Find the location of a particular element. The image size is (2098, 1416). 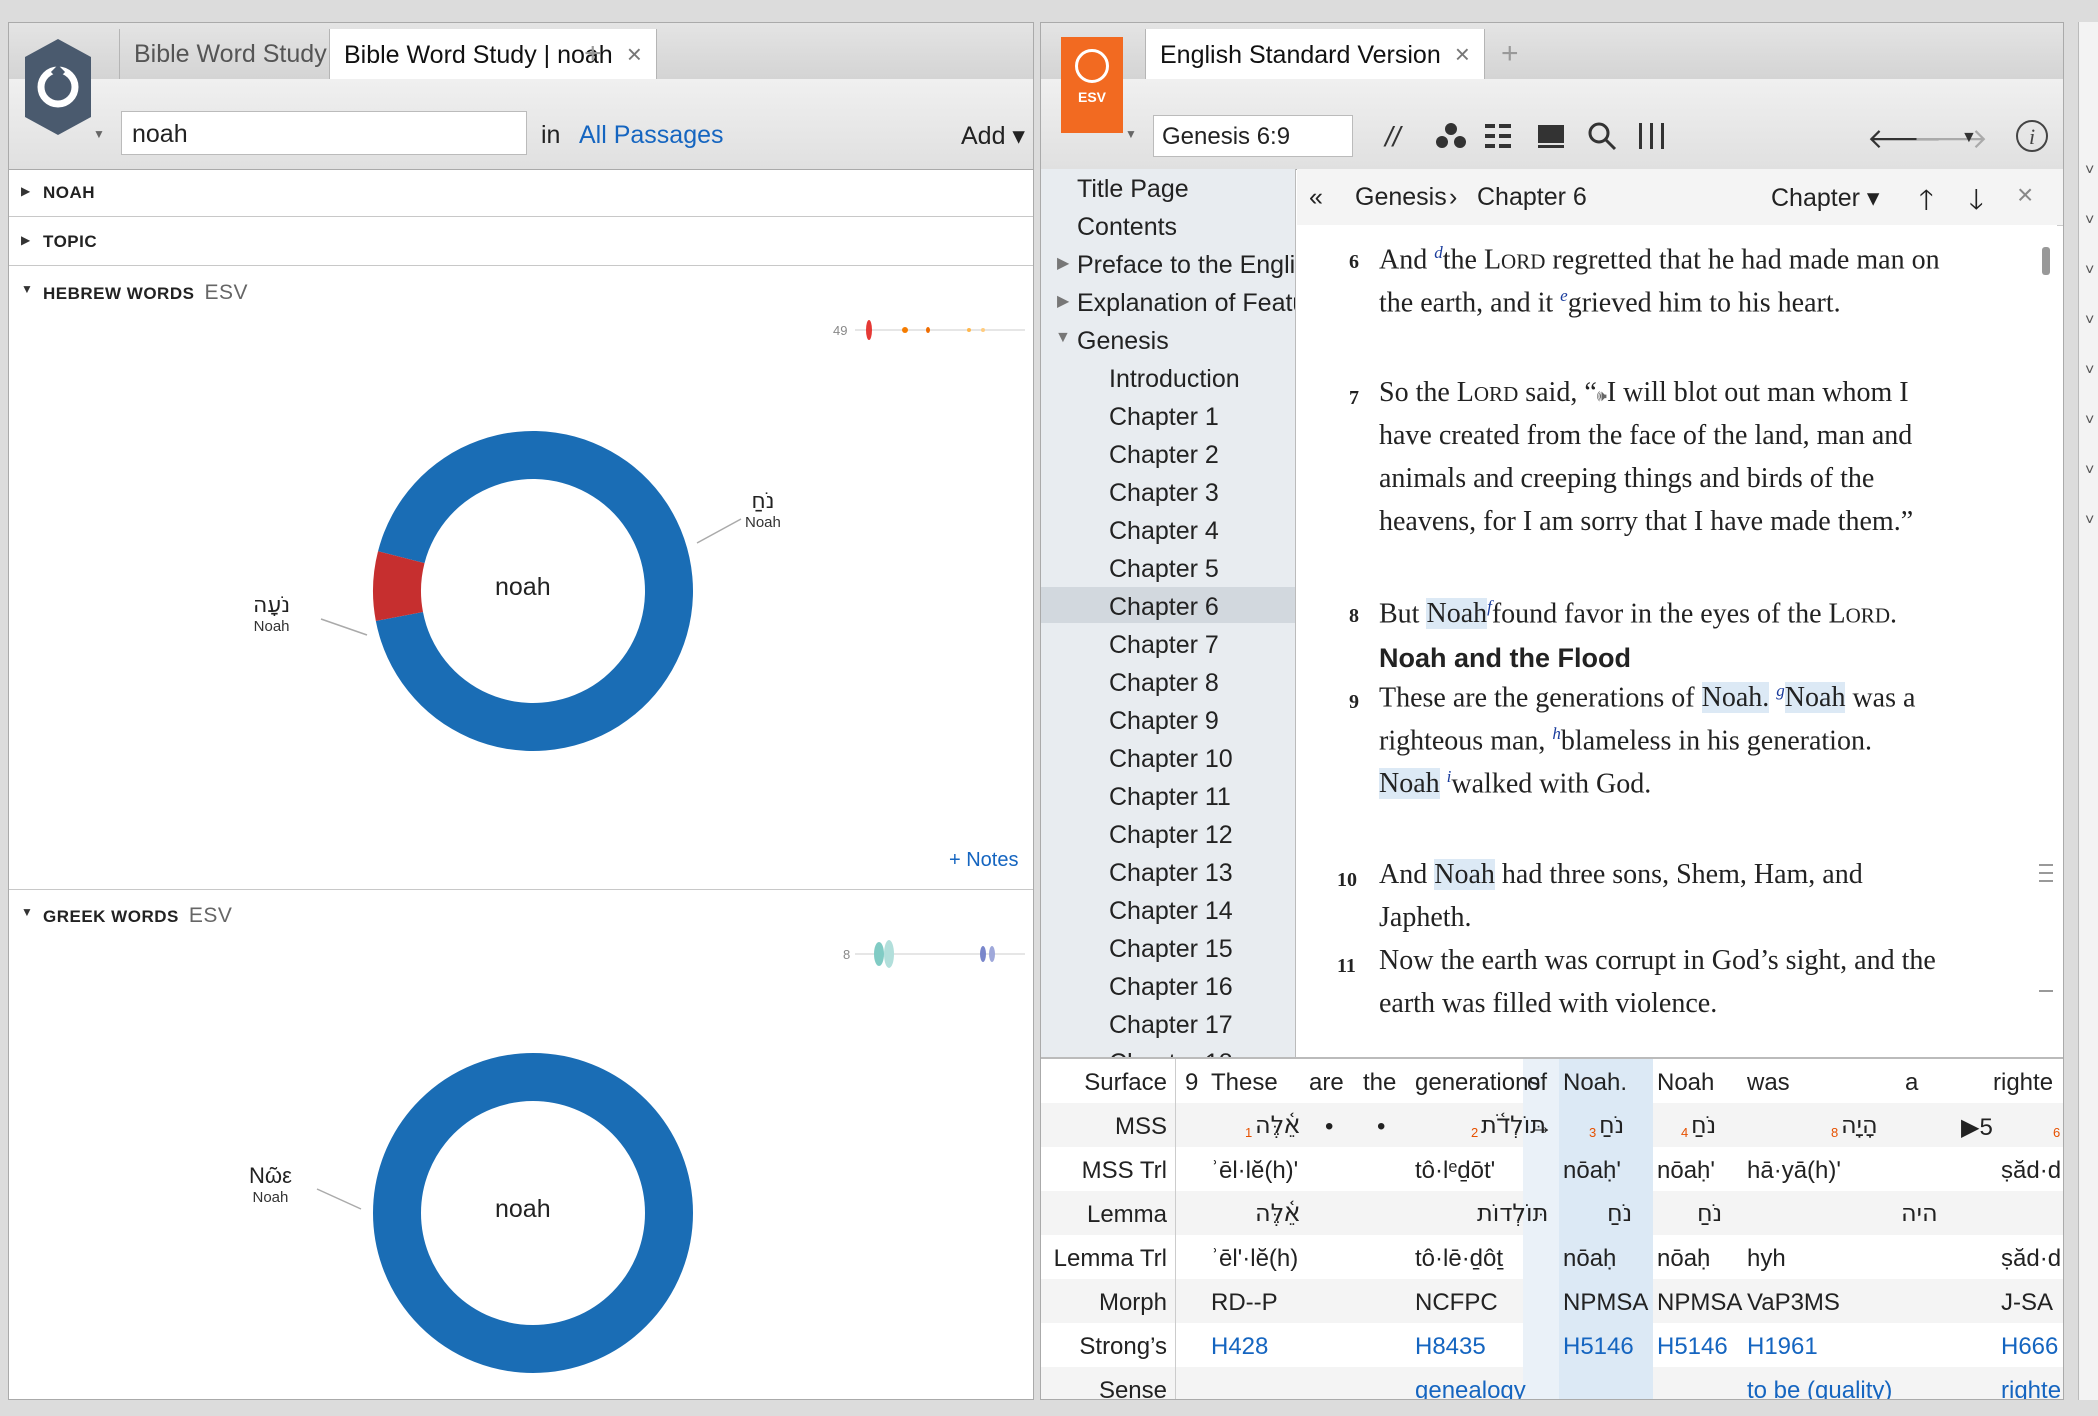

toc-item: Title Page is located at coordinates (1133, 189).